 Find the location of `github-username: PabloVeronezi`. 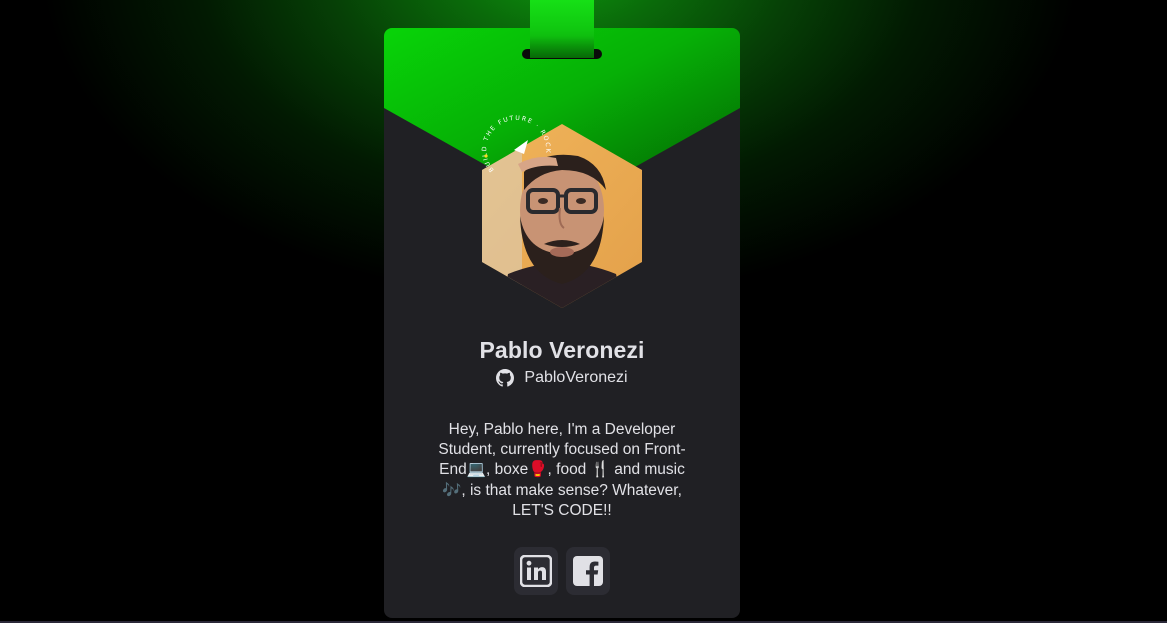

github-username: PabloVeronezi is located at coordinates (576, 377).